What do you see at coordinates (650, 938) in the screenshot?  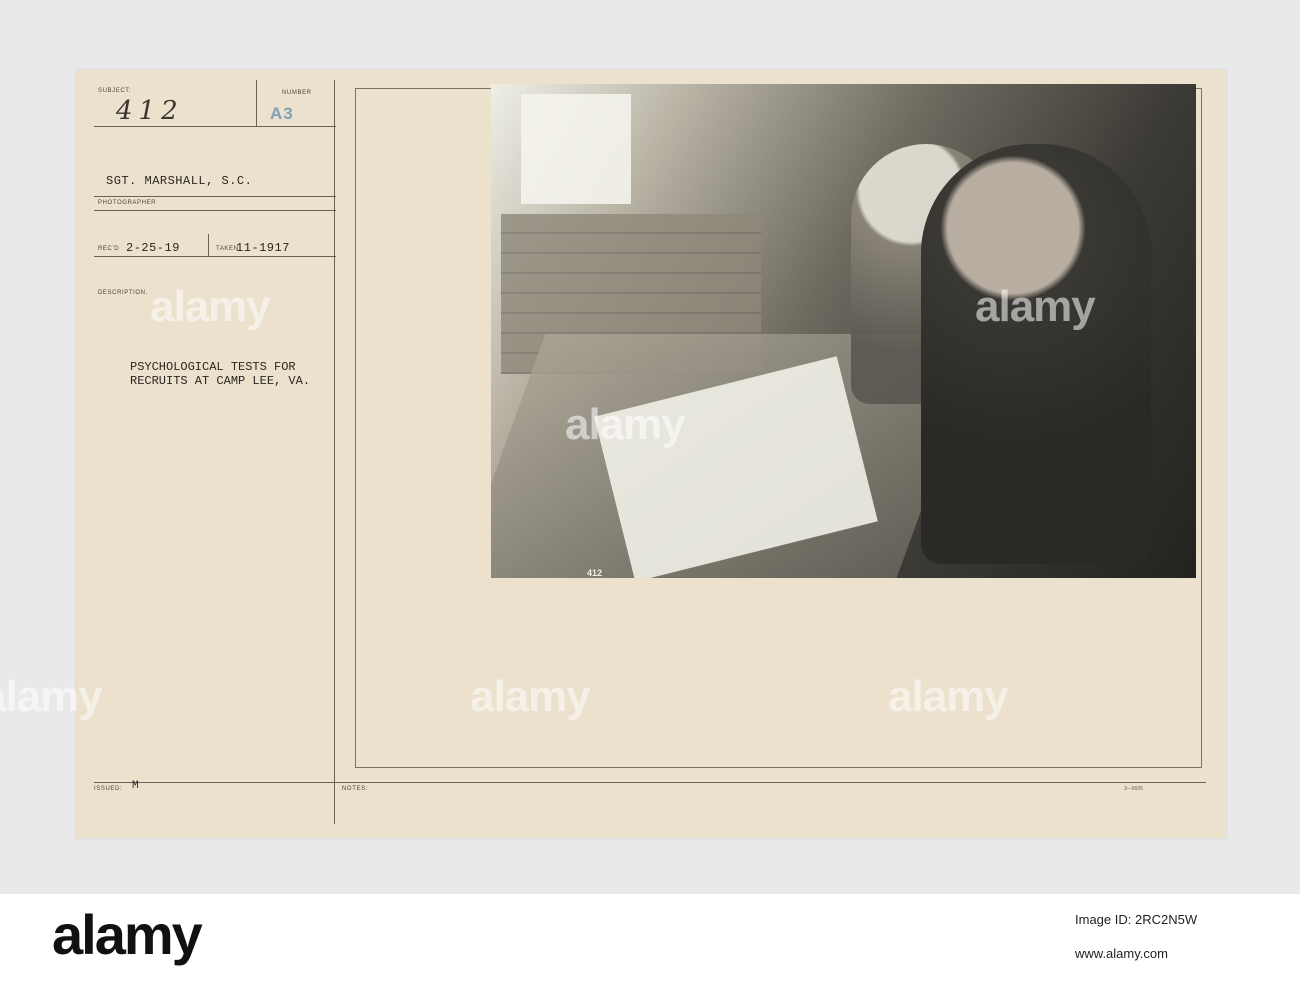 I see `stock-footer: alamy Image ID: 2RC2N5W www.alamy.com` at bounding box center [650, 938].